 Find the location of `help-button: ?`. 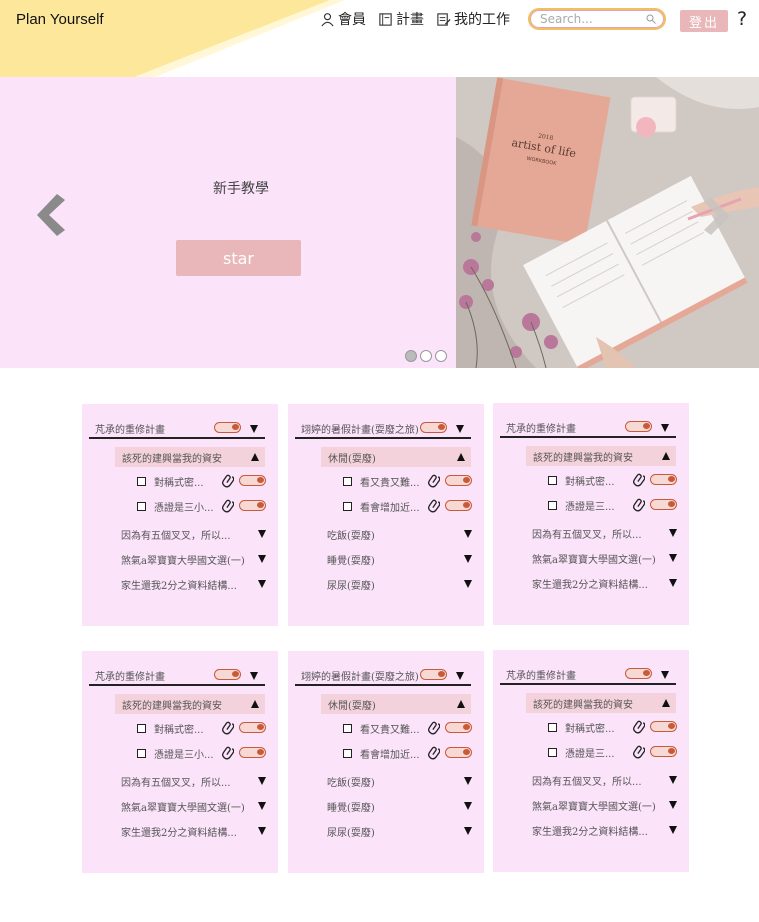

help-button: ? is located at coordinates (742, 19).